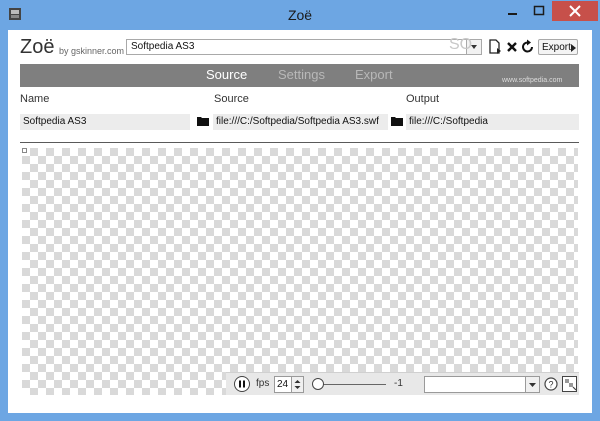 This screenshot has width=600, height=421. I want to click on source-column-header: Source, so click(231, 99).